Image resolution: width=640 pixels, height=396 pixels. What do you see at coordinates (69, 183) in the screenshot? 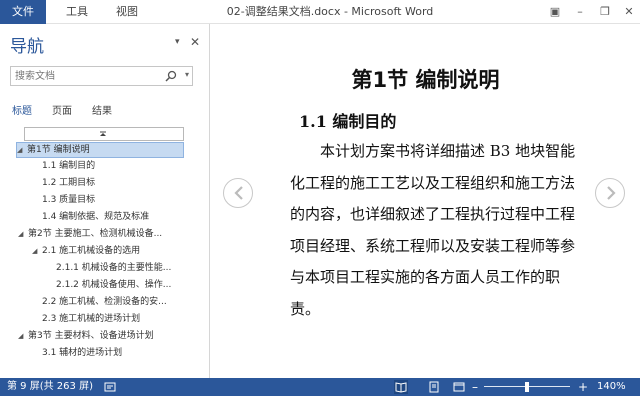
I see `tree-item-label: 1.2 工期目标` at bounding box center [69, 183].